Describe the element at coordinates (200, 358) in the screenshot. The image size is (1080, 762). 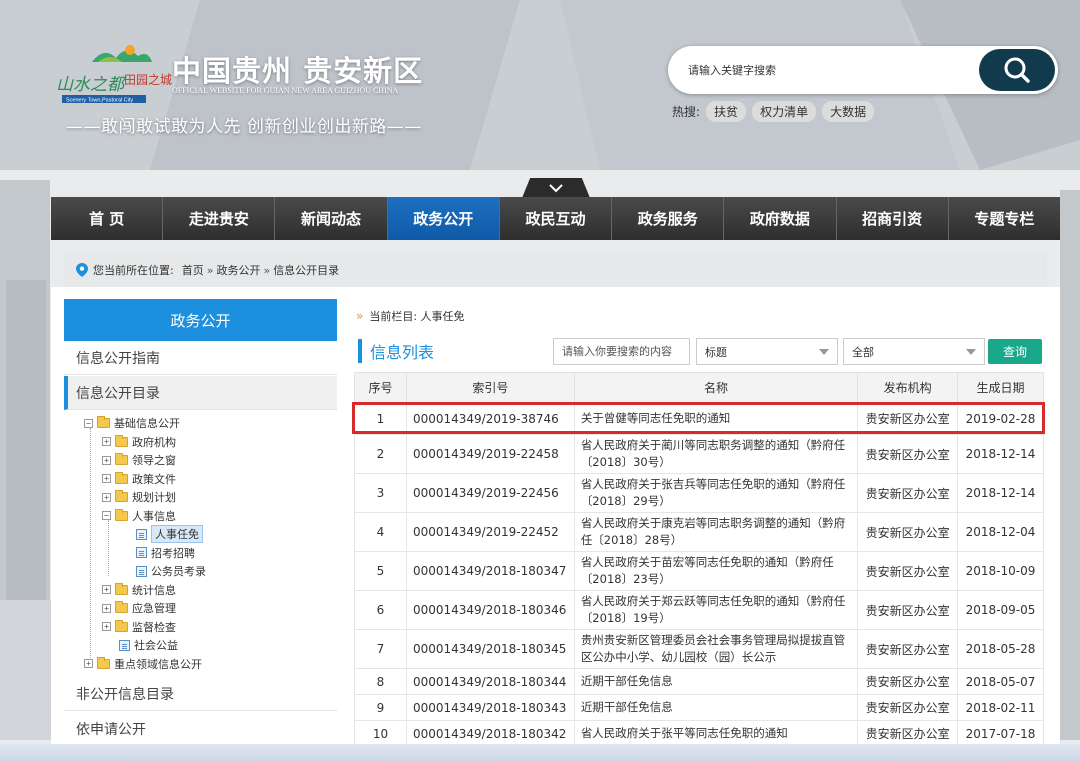
I see `sidebar-item-guide: 信息公开指南` at that location.